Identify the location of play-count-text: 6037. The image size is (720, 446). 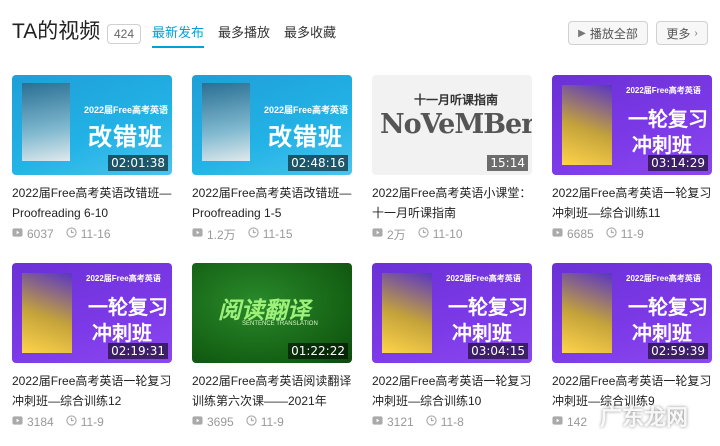
(40, 234).